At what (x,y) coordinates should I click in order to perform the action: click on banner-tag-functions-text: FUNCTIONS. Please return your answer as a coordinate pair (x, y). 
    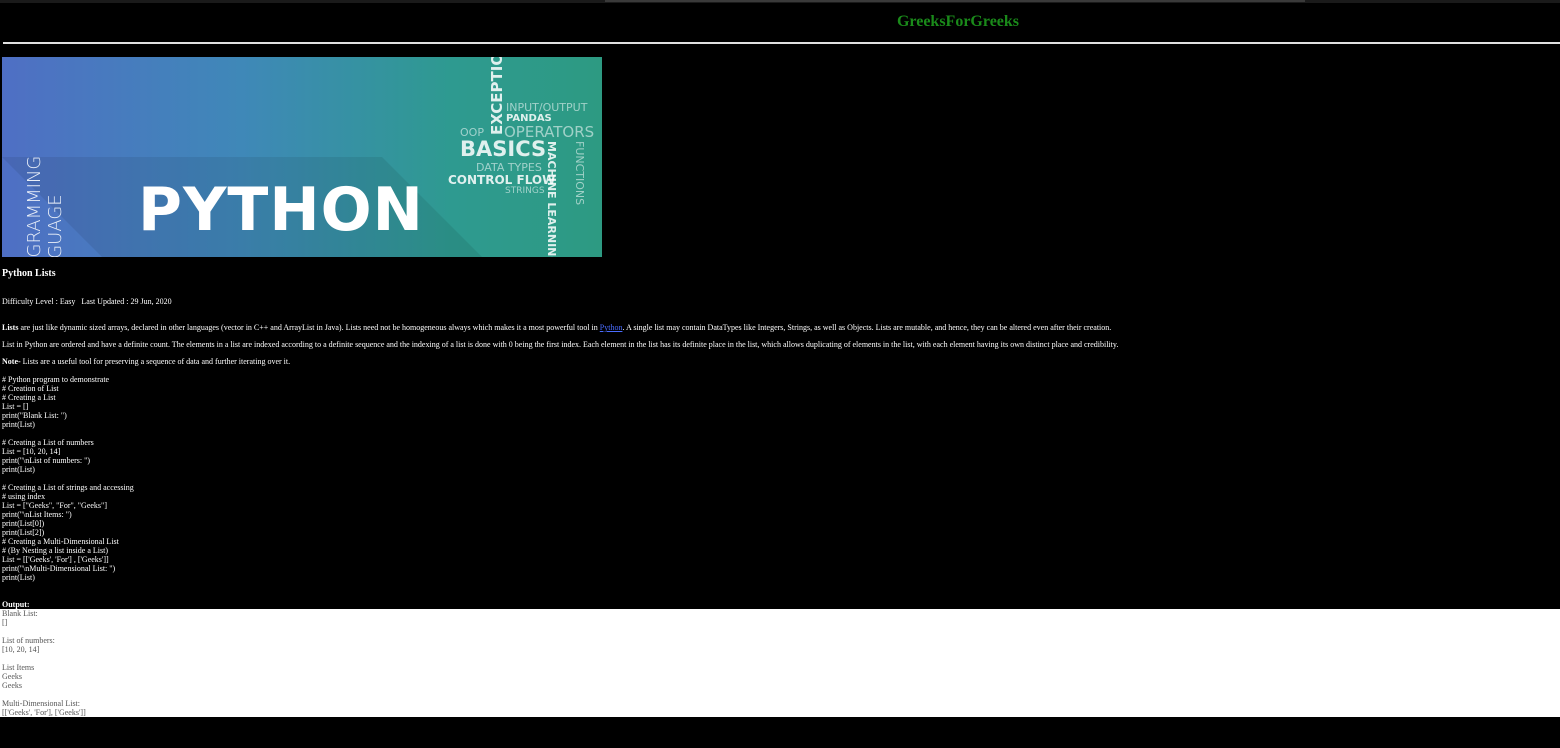
    Looking at the image, I should click on (579, 173).